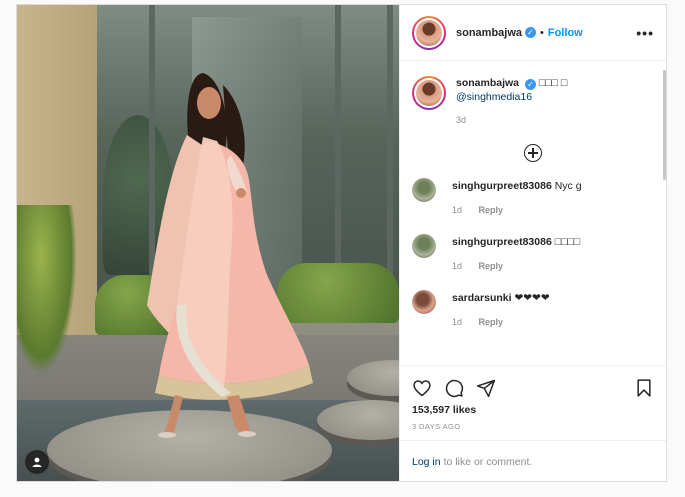  What do you see at coordinates (494, 97) in the screenshot?
I see `caption-mention-link: @singhmedia16` at bounding box center [494, 97].